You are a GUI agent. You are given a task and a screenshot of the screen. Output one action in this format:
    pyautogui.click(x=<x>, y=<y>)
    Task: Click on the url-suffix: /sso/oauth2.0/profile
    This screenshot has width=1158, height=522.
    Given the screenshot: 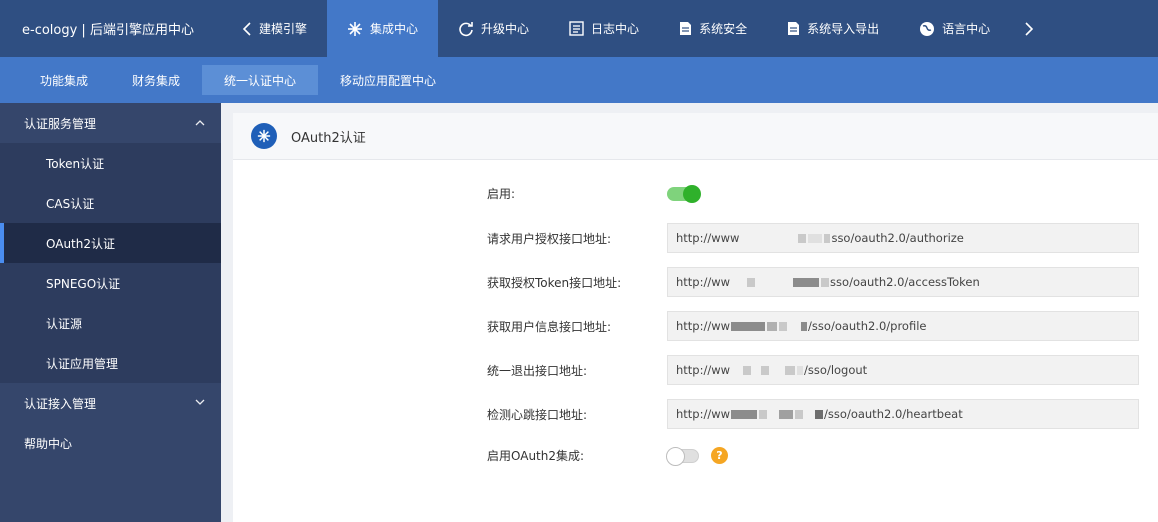 What is the action you would take?
    pyautogui.click(x=867, y=326)
    